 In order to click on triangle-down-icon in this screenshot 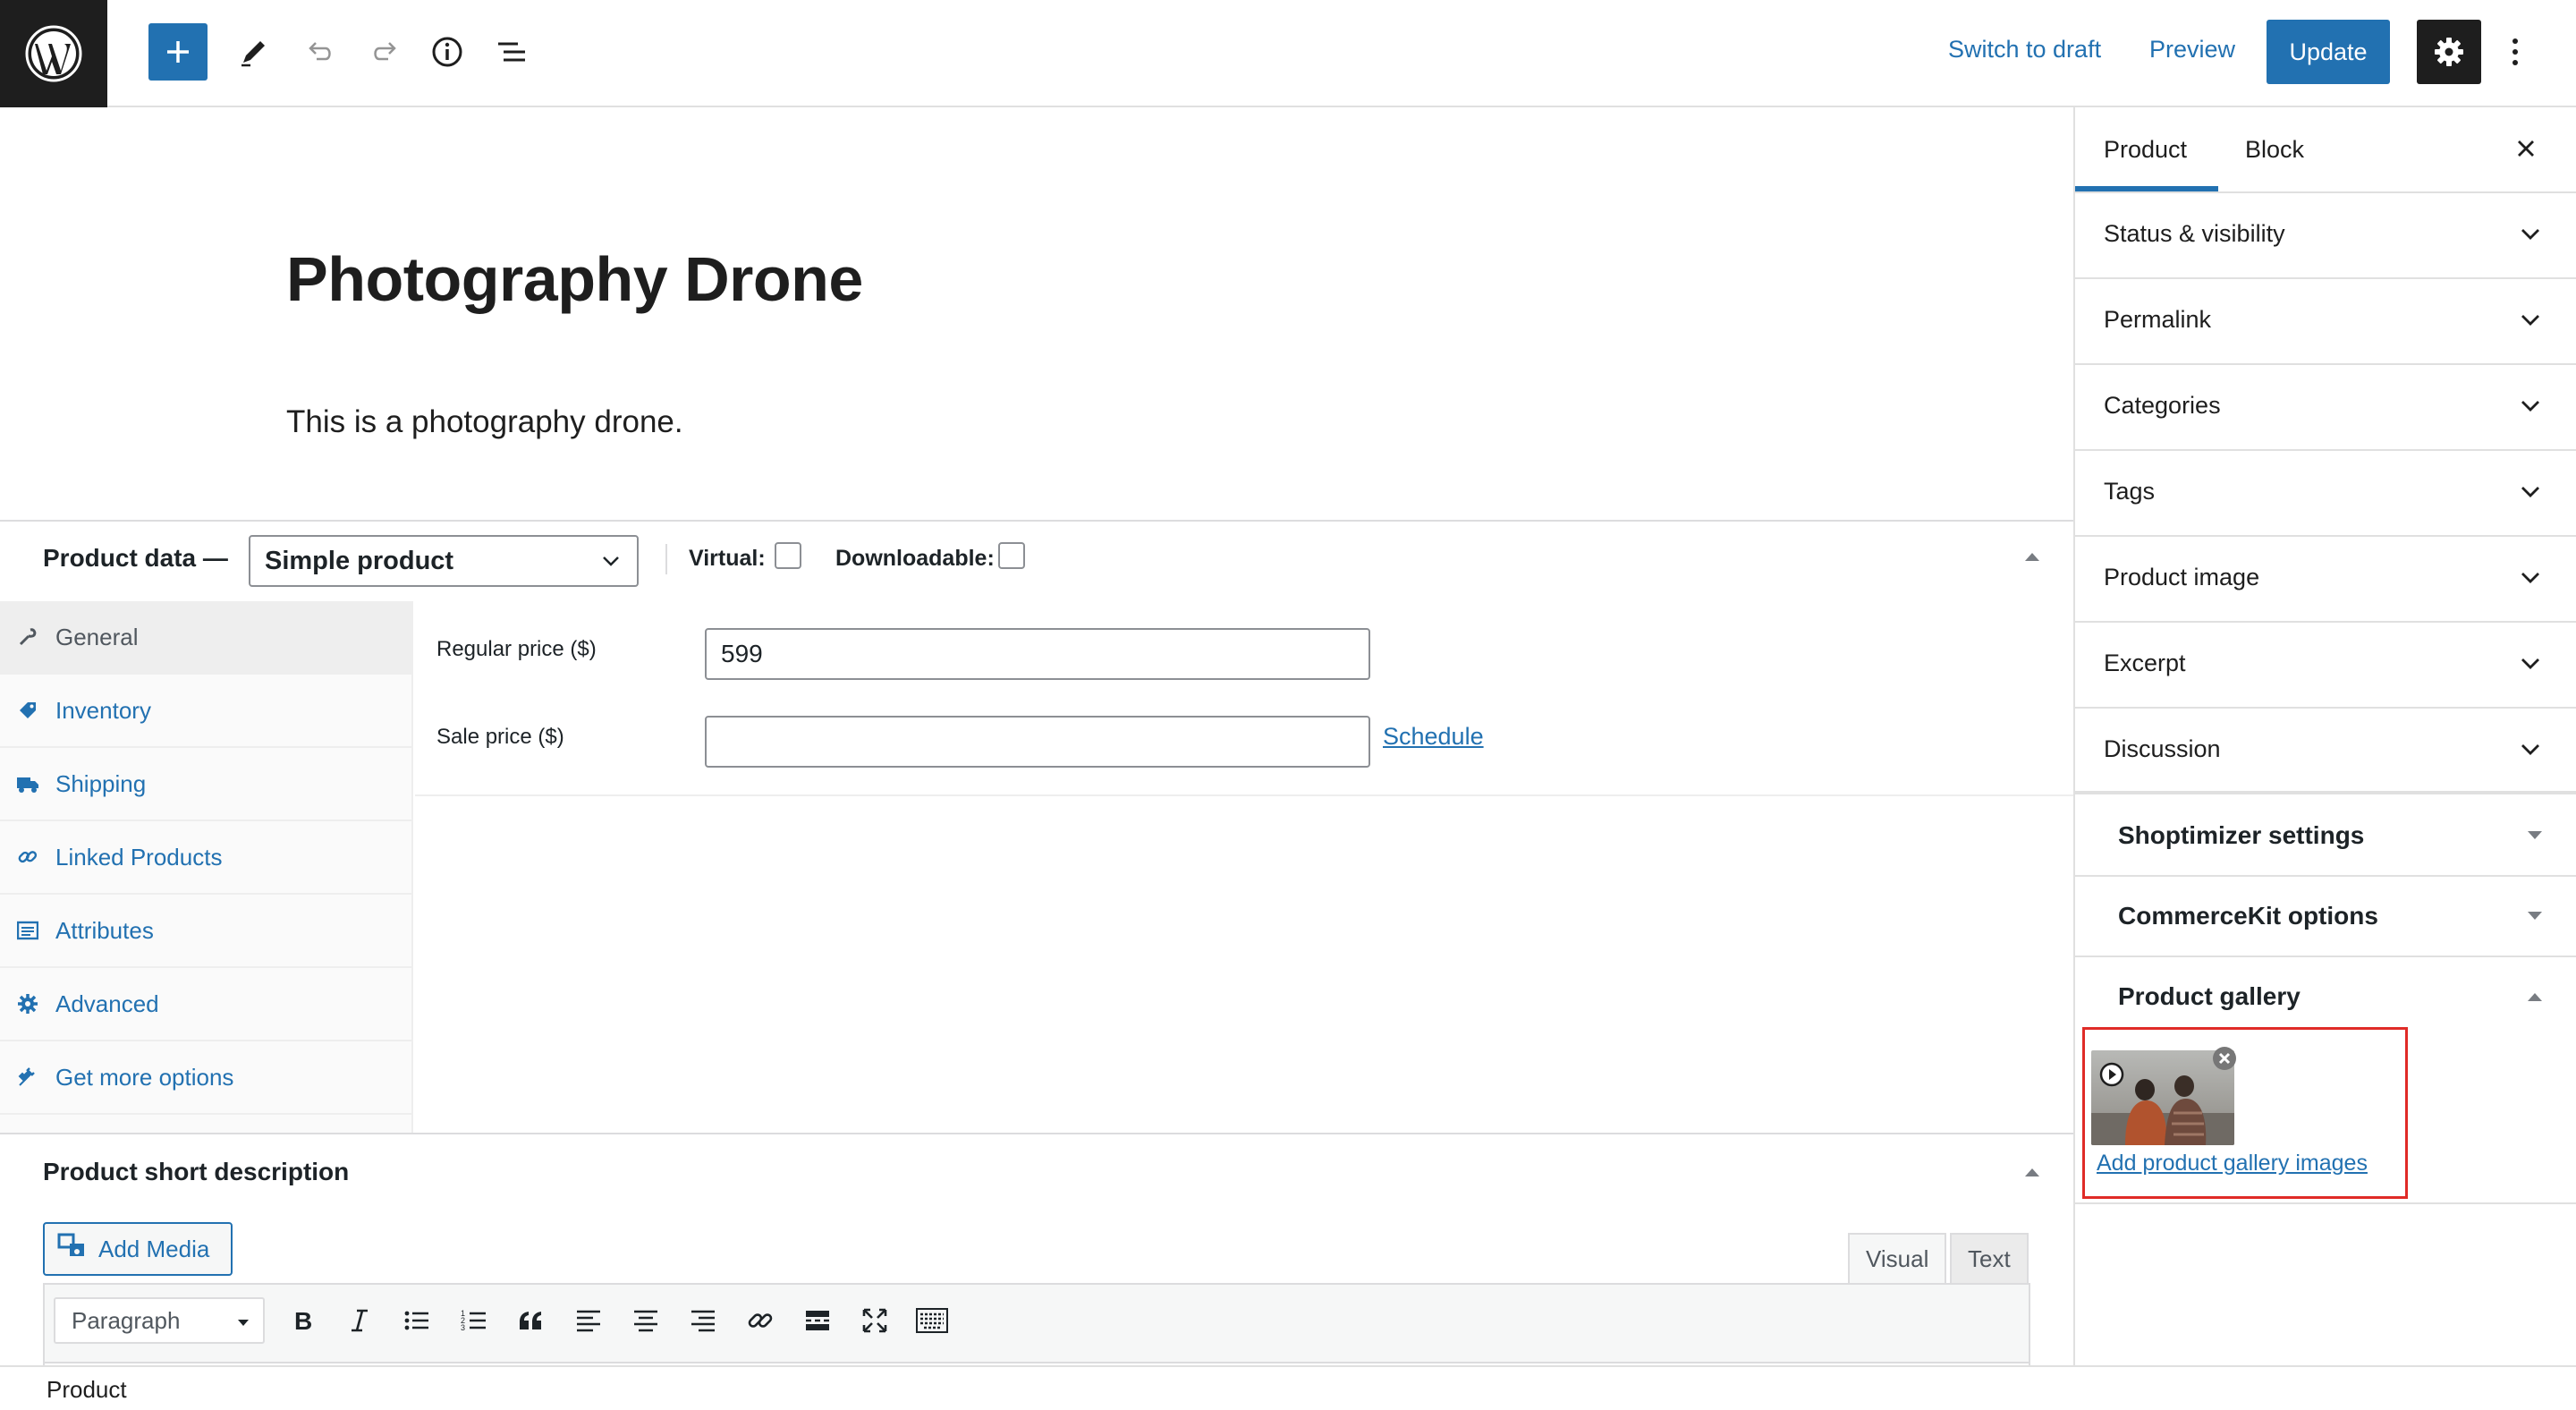, I will do `click(2535, 919)`.